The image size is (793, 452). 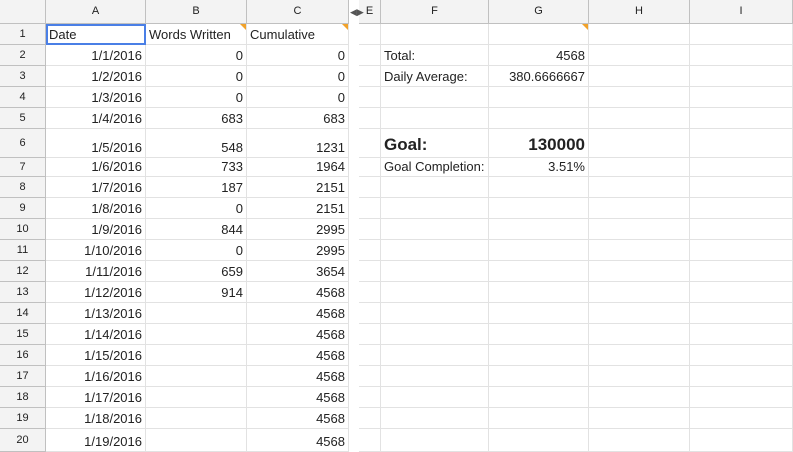 What do you see at coordinates (23, 250) in the screenshot?
I see `row-header: 11` at bounding box center [23, 250].